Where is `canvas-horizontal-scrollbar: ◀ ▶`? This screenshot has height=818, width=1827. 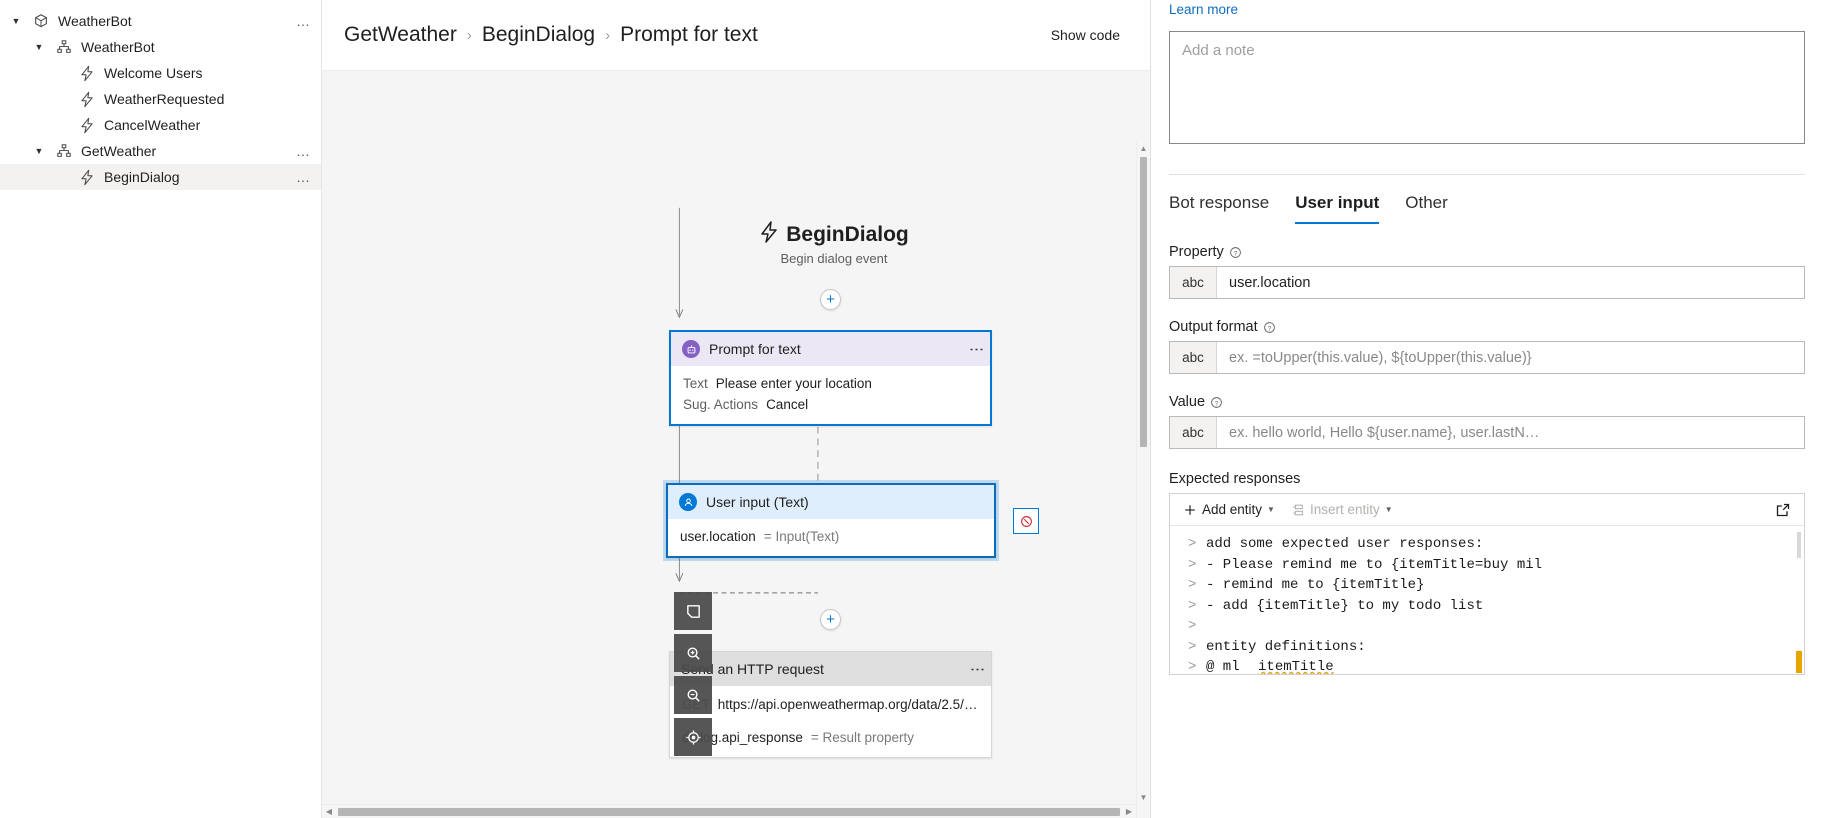 canvas-horizontal-scrollbar: ◀ ▶ is located at coordinates (729, 811).